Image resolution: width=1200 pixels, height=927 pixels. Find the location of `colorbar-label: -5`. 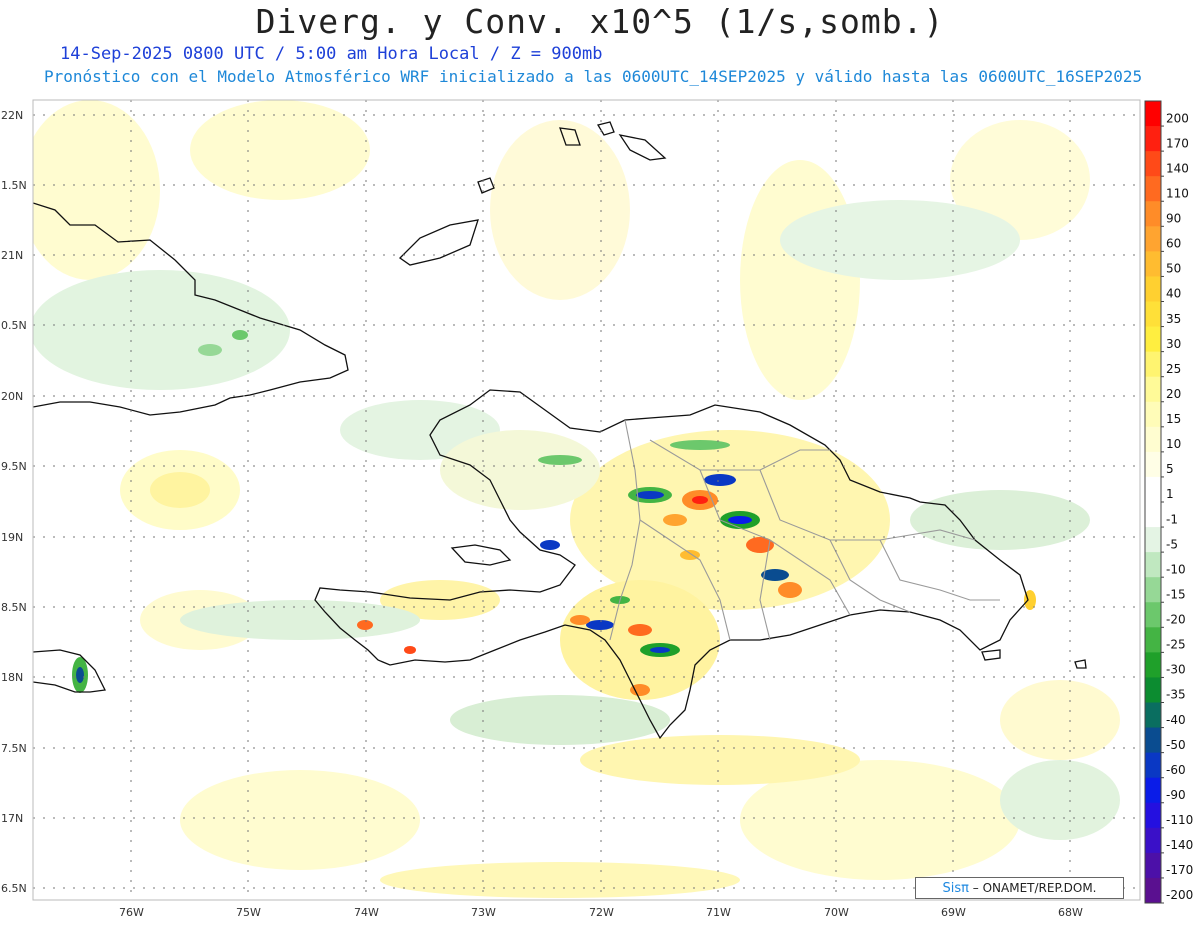

colorbar-label: -5 is located at coordinates (1172, 544).